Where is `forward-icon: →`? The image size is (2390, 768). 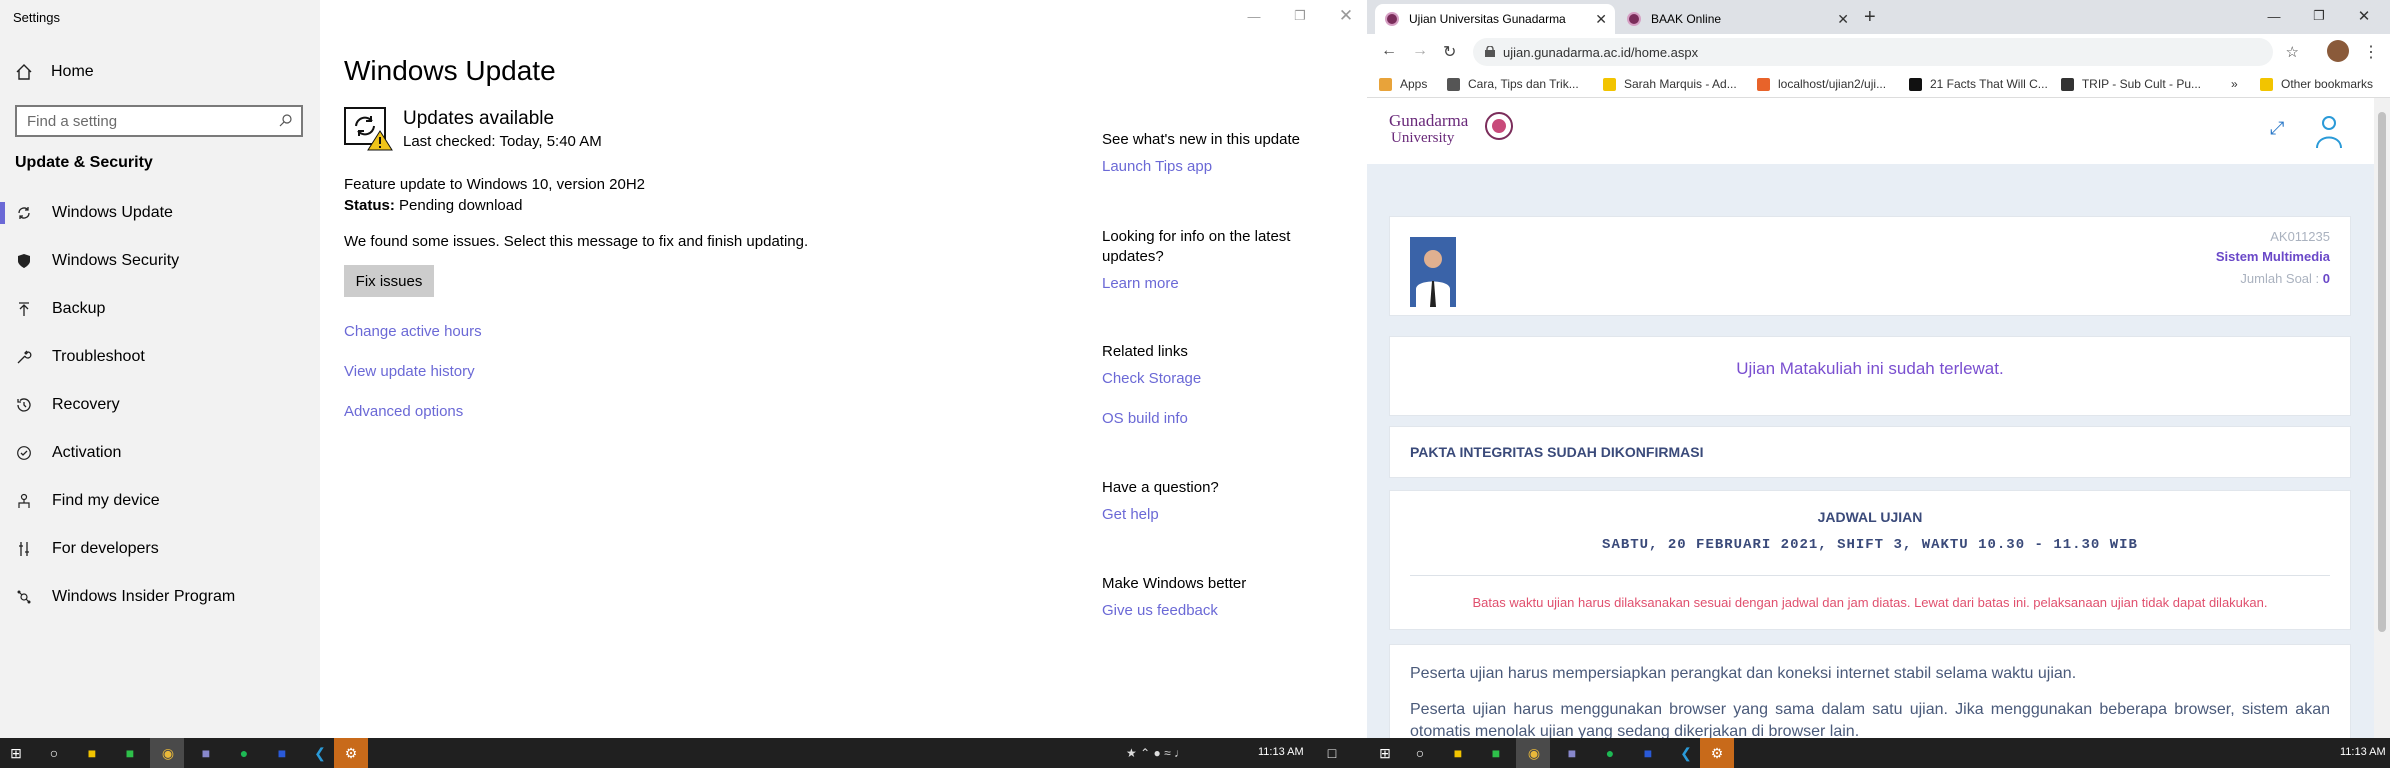
forward-icon: → is located at coordinates (1420, 51).